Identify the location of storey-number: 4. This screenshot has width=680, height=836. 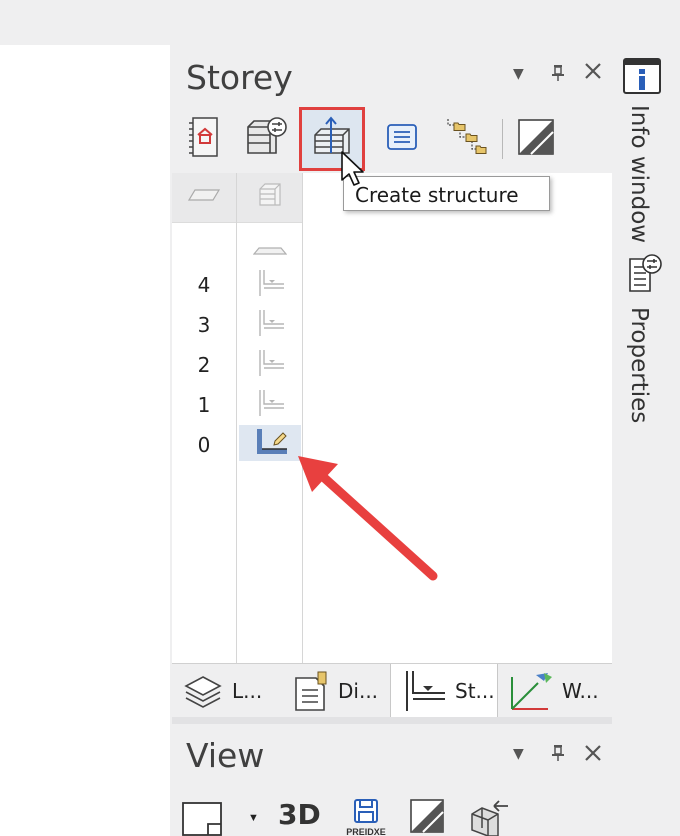
(204, 285).